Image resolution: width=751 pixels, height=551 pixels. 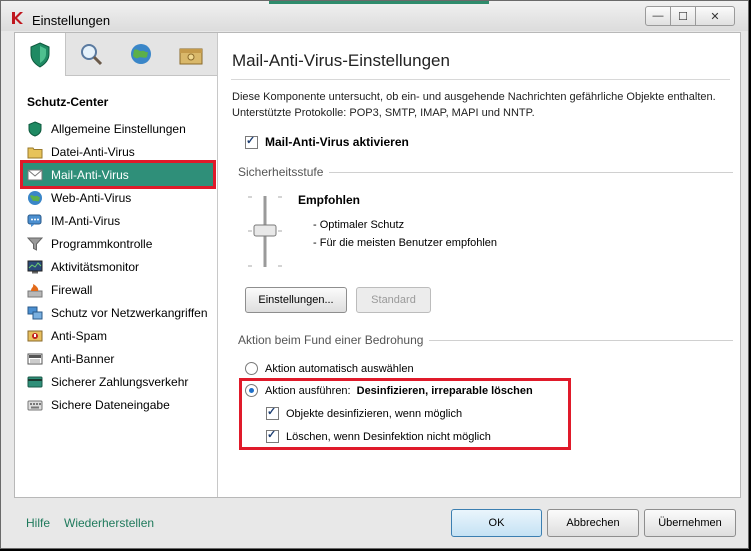 I want to click on folder-icon, so click(x=35, y=152).